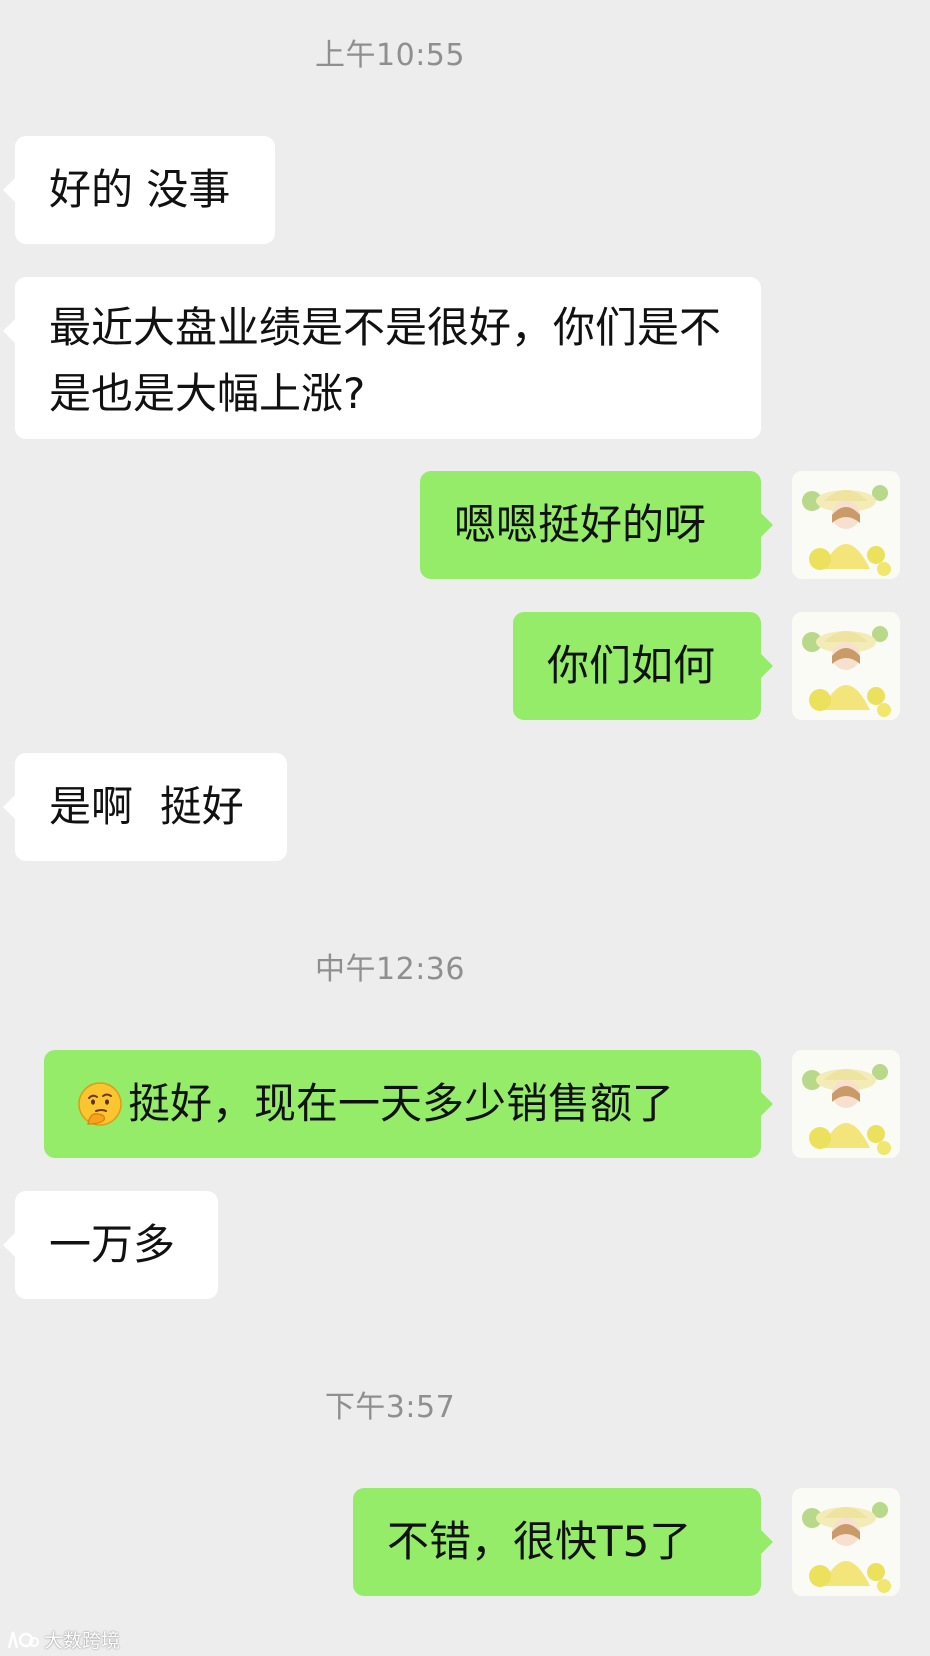 This screenshot has height=1656, width=930. I want to click on message-text: 是啊 挺好, so click(146, 806).